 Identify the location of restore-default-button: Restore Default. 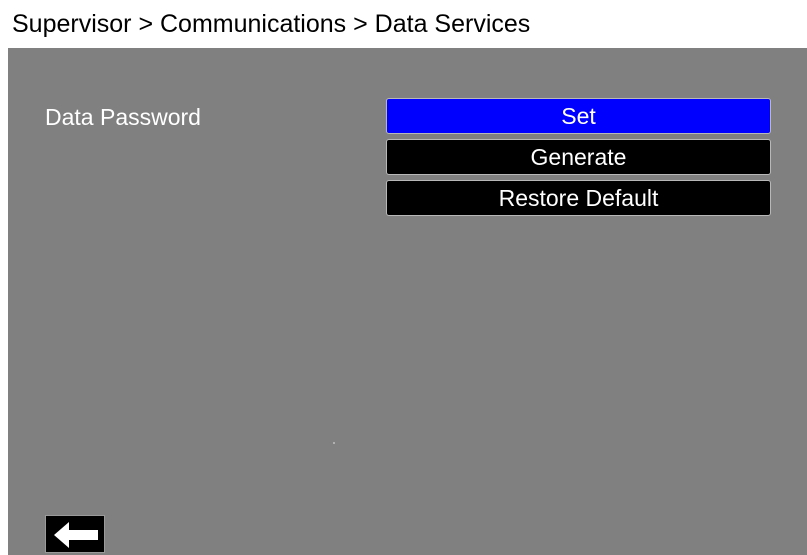
(578, 198).